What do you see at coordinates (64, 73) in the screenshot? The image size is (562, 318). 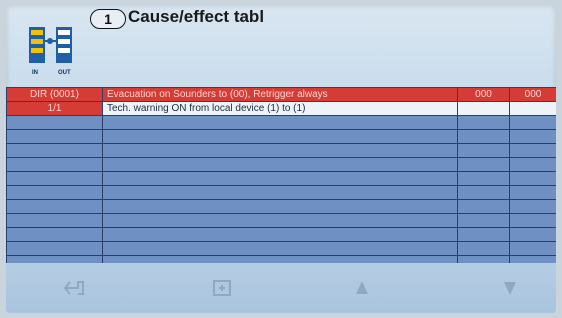 I see `svg-text: OUT` at bounding box center [64, 73].